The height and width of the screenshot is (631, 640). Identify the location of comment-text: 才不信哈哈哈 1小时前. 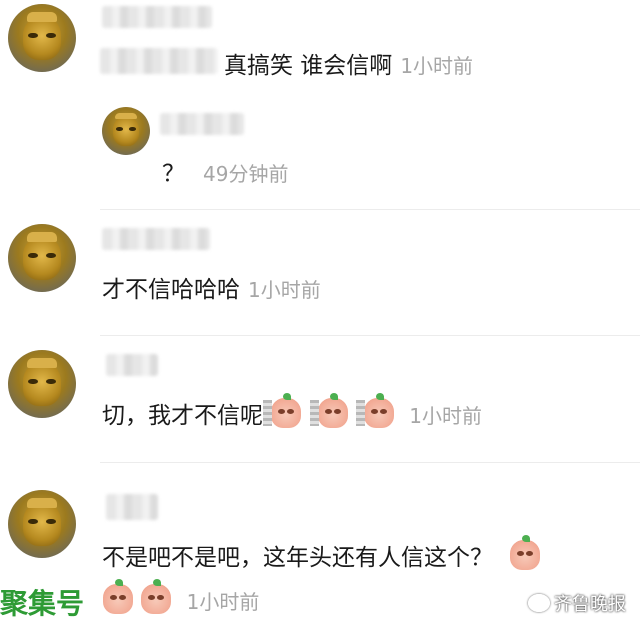
(211, 290).